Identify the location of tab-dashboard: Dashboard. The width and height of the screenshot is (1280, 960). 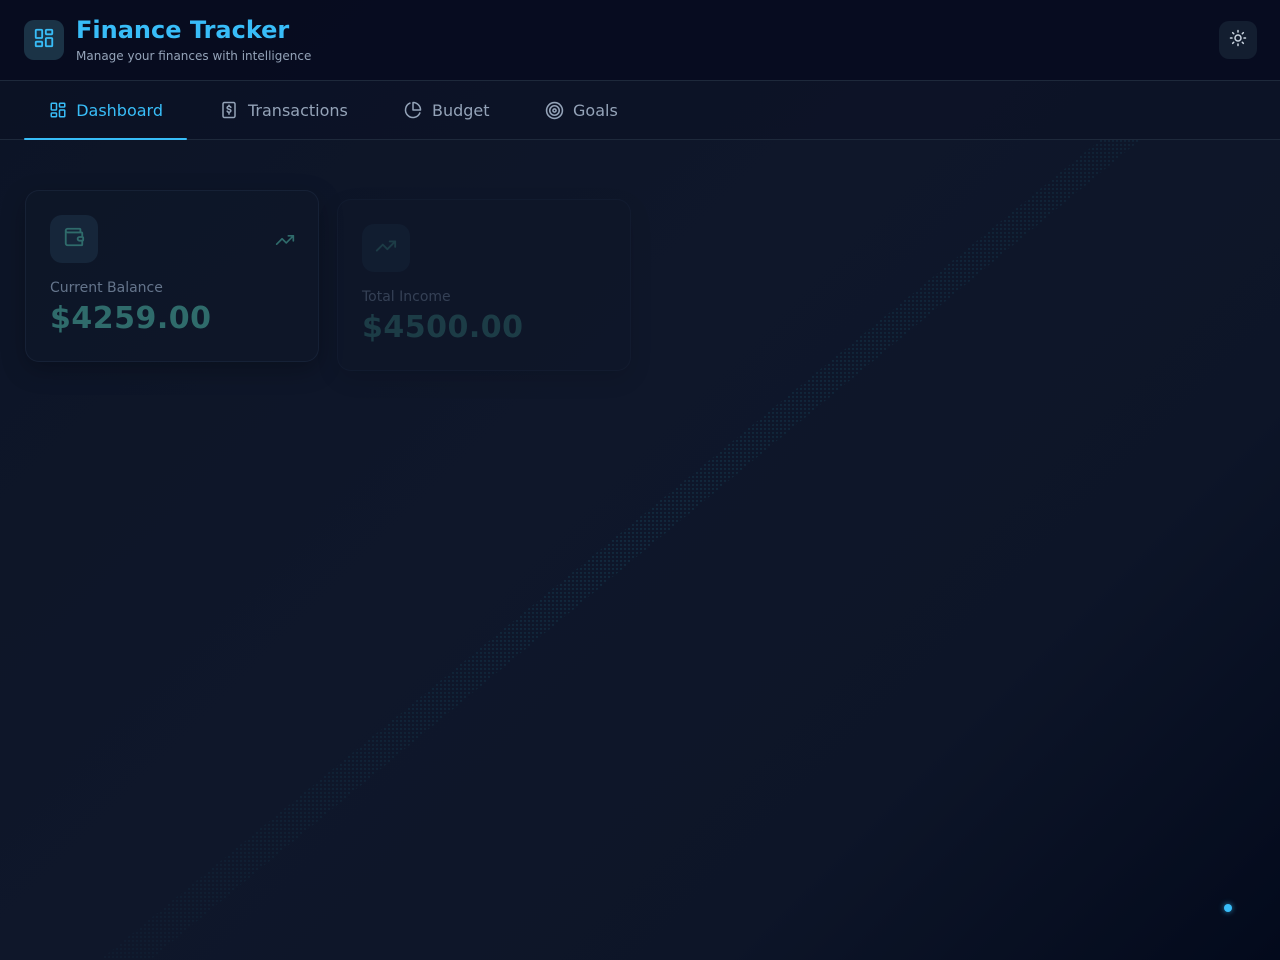
(105, 110).